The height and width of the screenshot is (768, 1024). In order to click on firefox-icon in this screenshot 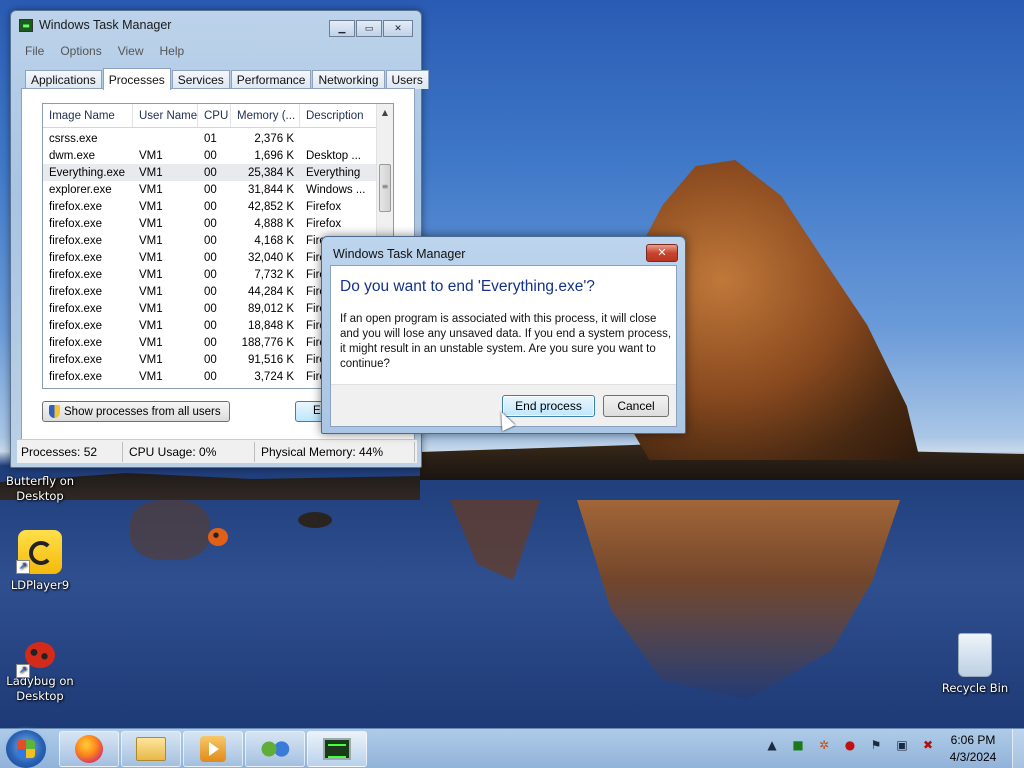, I will do `click(89, 749)`.